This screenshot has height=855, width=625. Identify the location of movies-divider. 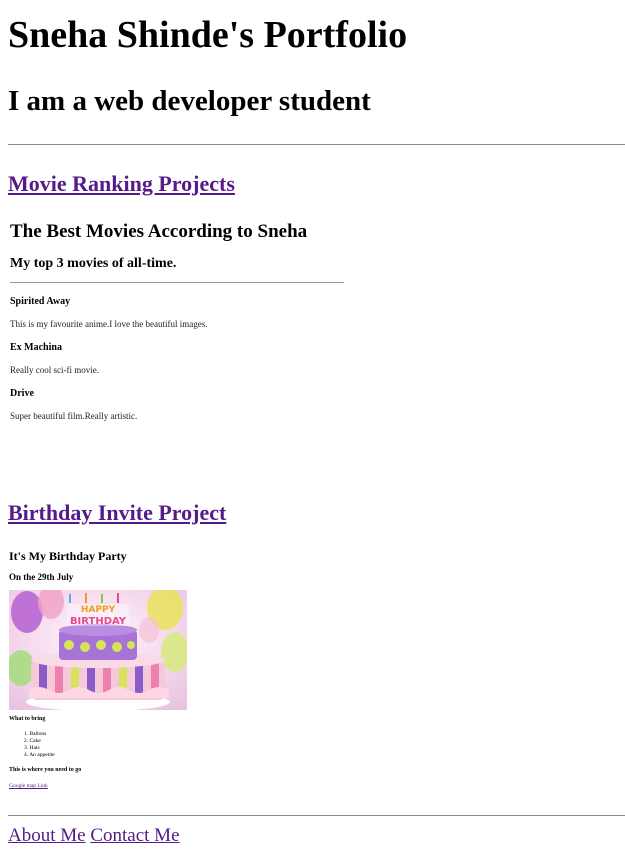
(177, 282).